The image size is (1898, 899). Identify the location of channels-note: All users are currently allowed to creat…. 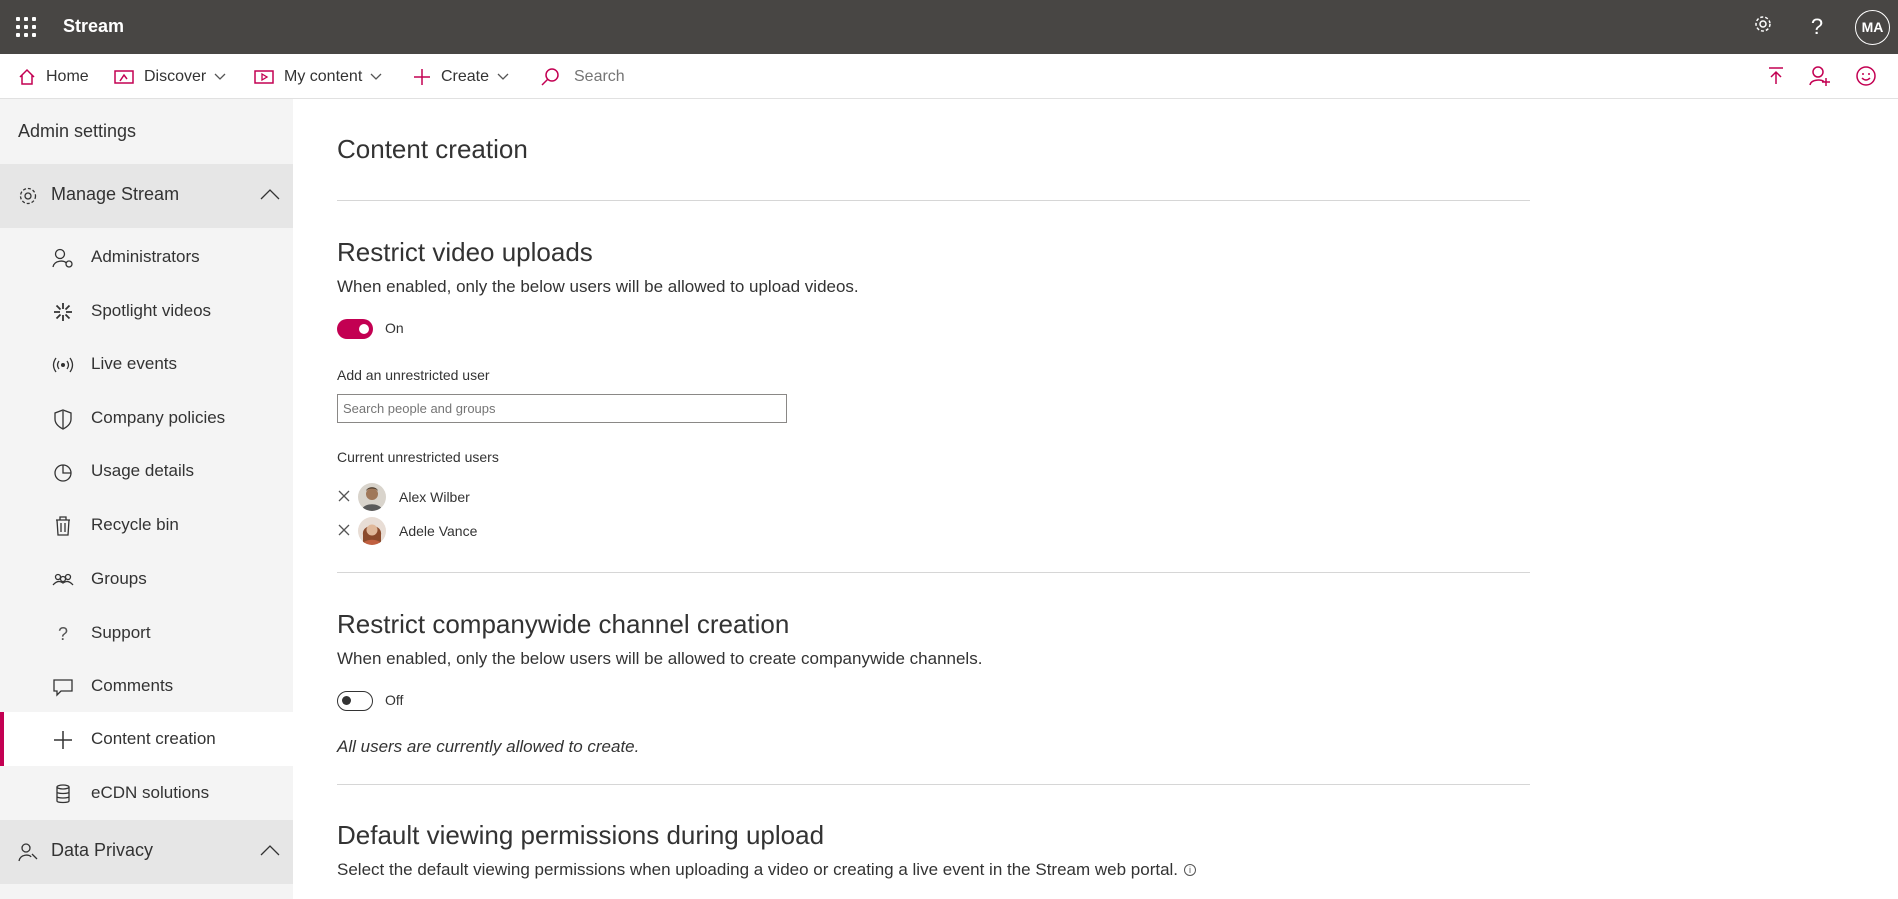
(488, 746).